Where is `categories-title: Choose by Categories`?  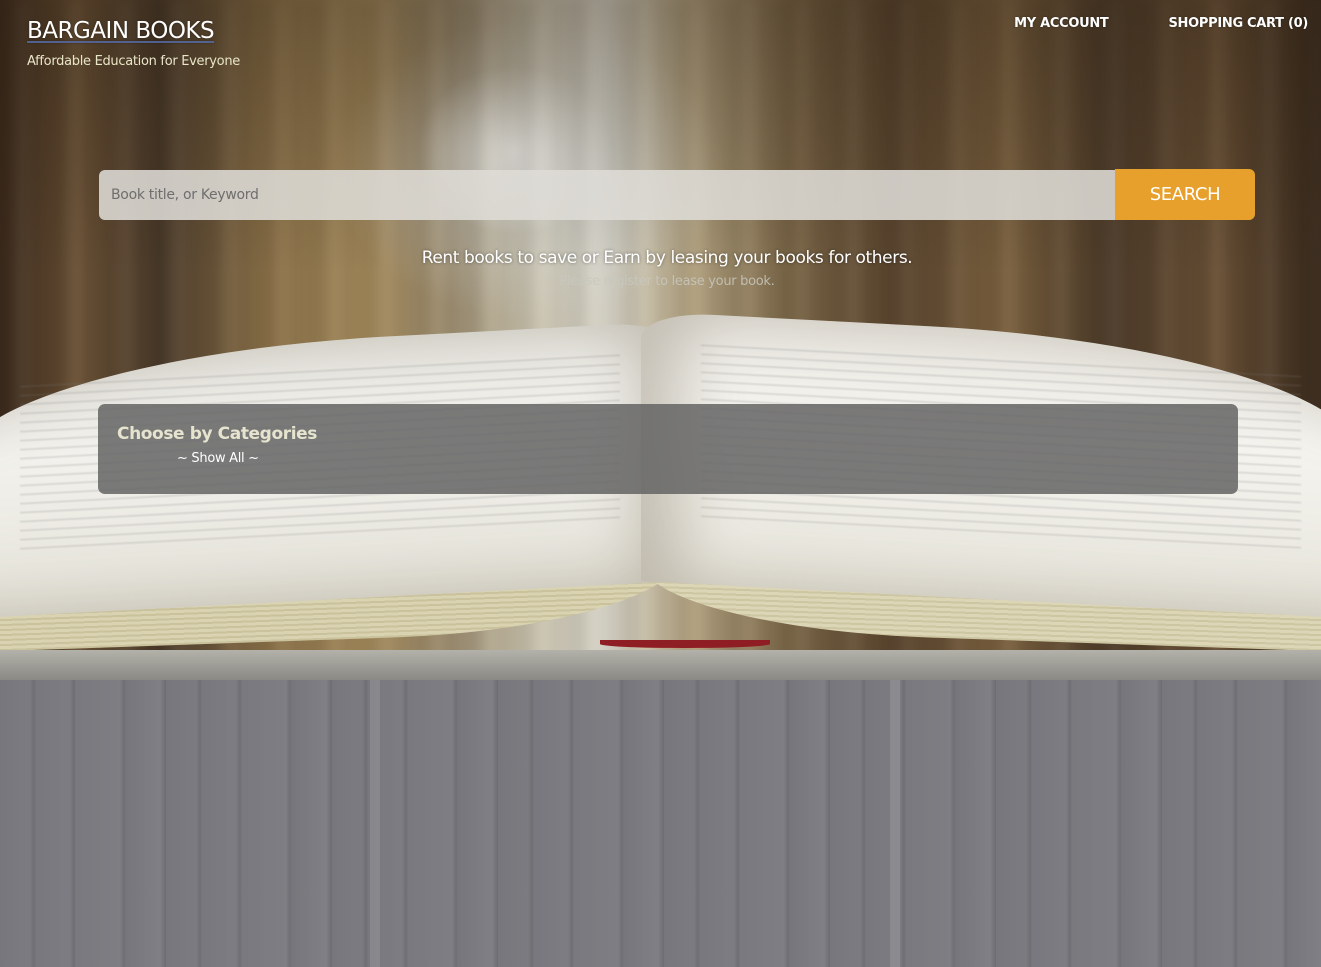
categories-title: Choose by Categories is located at coordinates (217, 434).